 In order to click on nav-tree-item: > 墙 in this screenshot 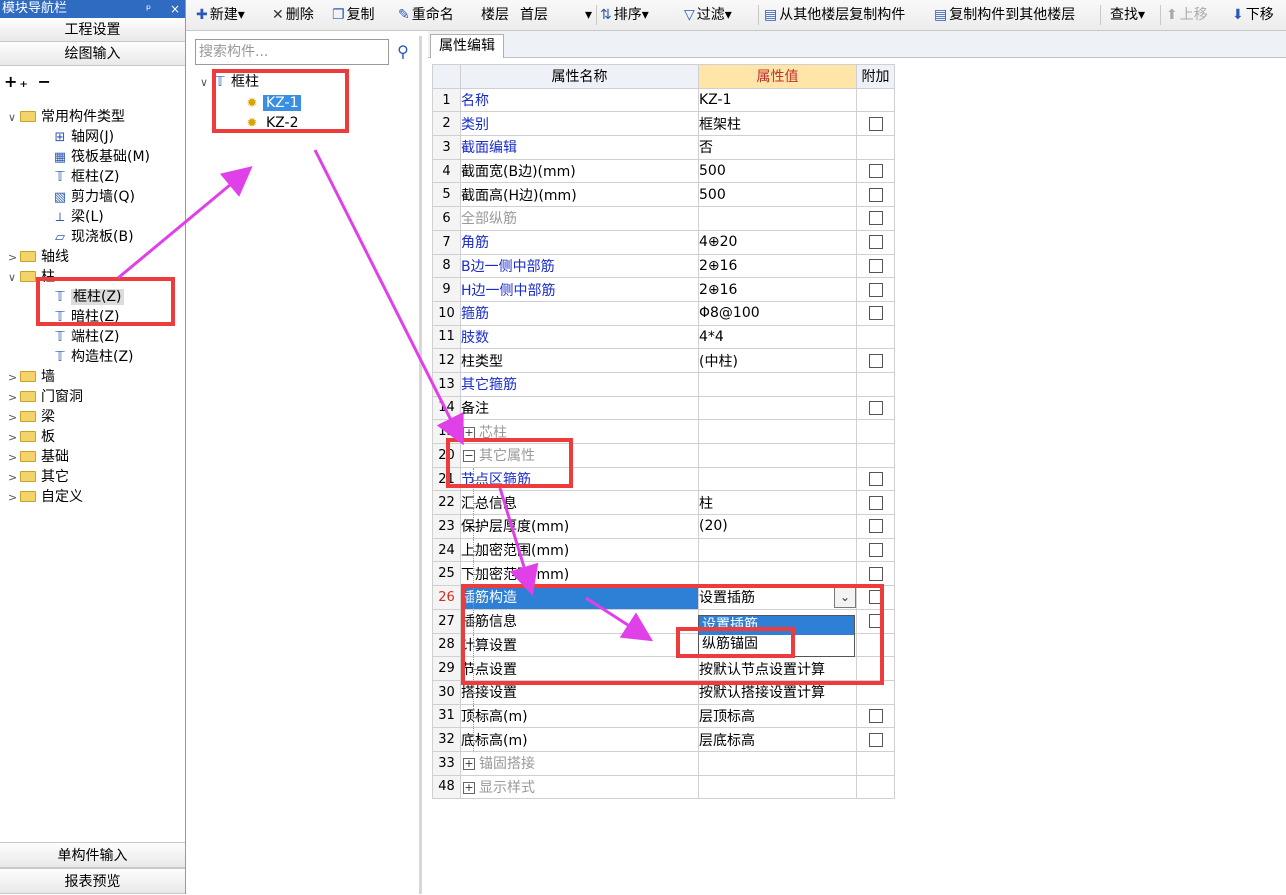, I will do `click(31, 377)`.